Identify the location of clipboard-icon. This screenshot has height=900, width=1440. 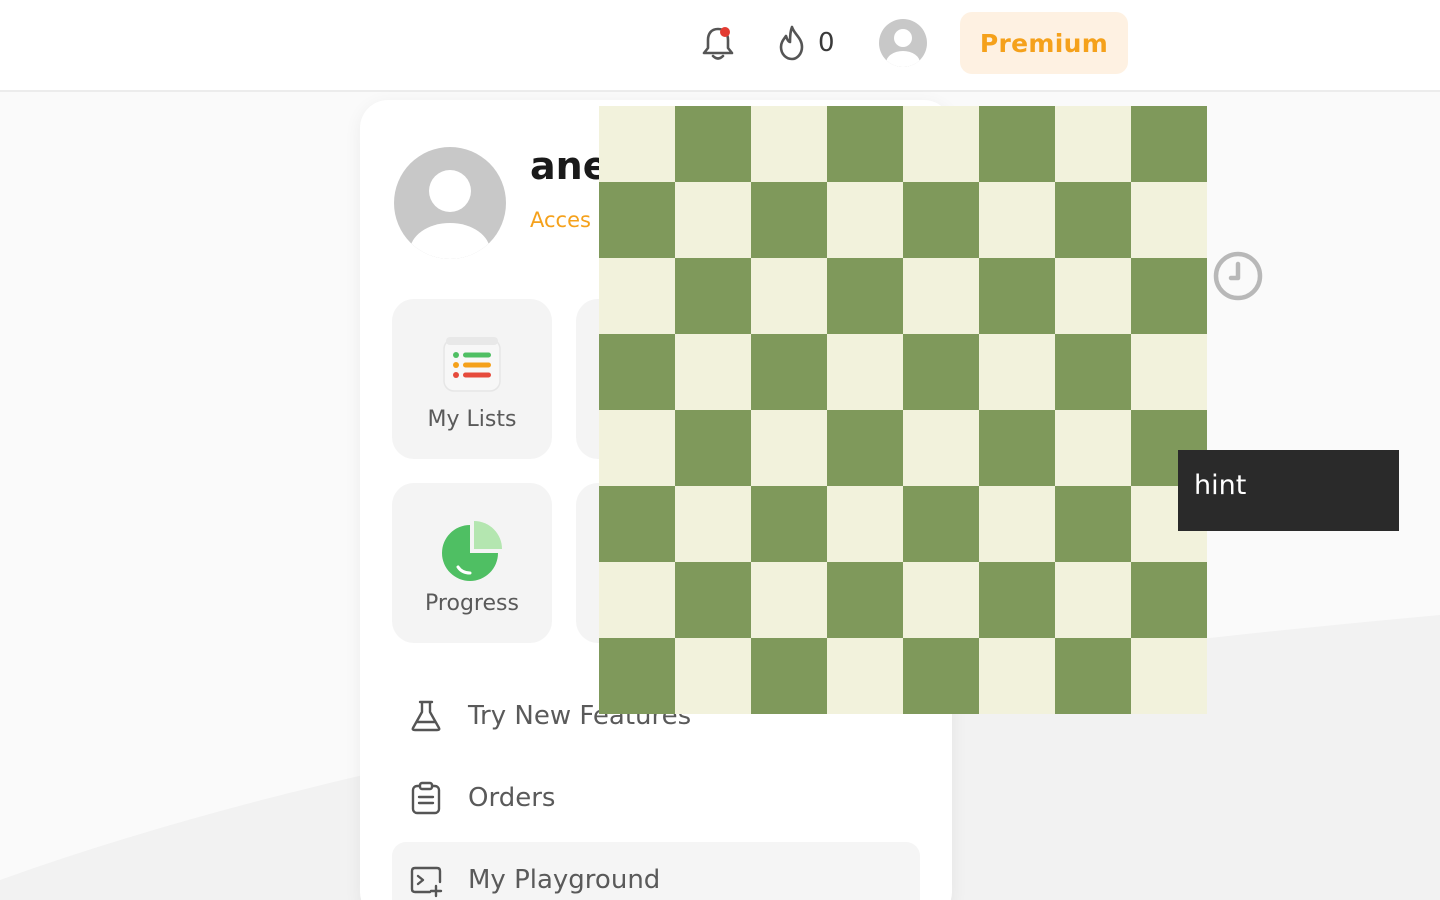
(426, 798).